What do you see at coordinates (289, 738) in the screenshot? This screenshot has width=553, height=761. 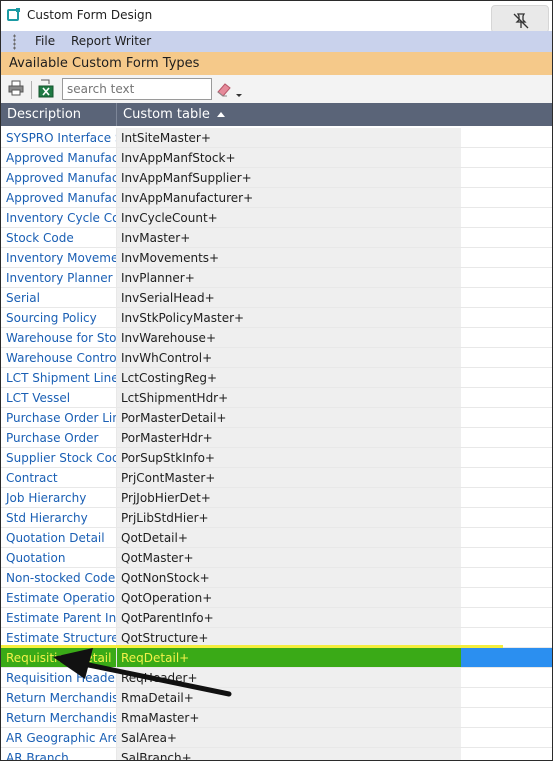 I see `custom-table-cell: SalArea+` at bounding box center [289, 738].